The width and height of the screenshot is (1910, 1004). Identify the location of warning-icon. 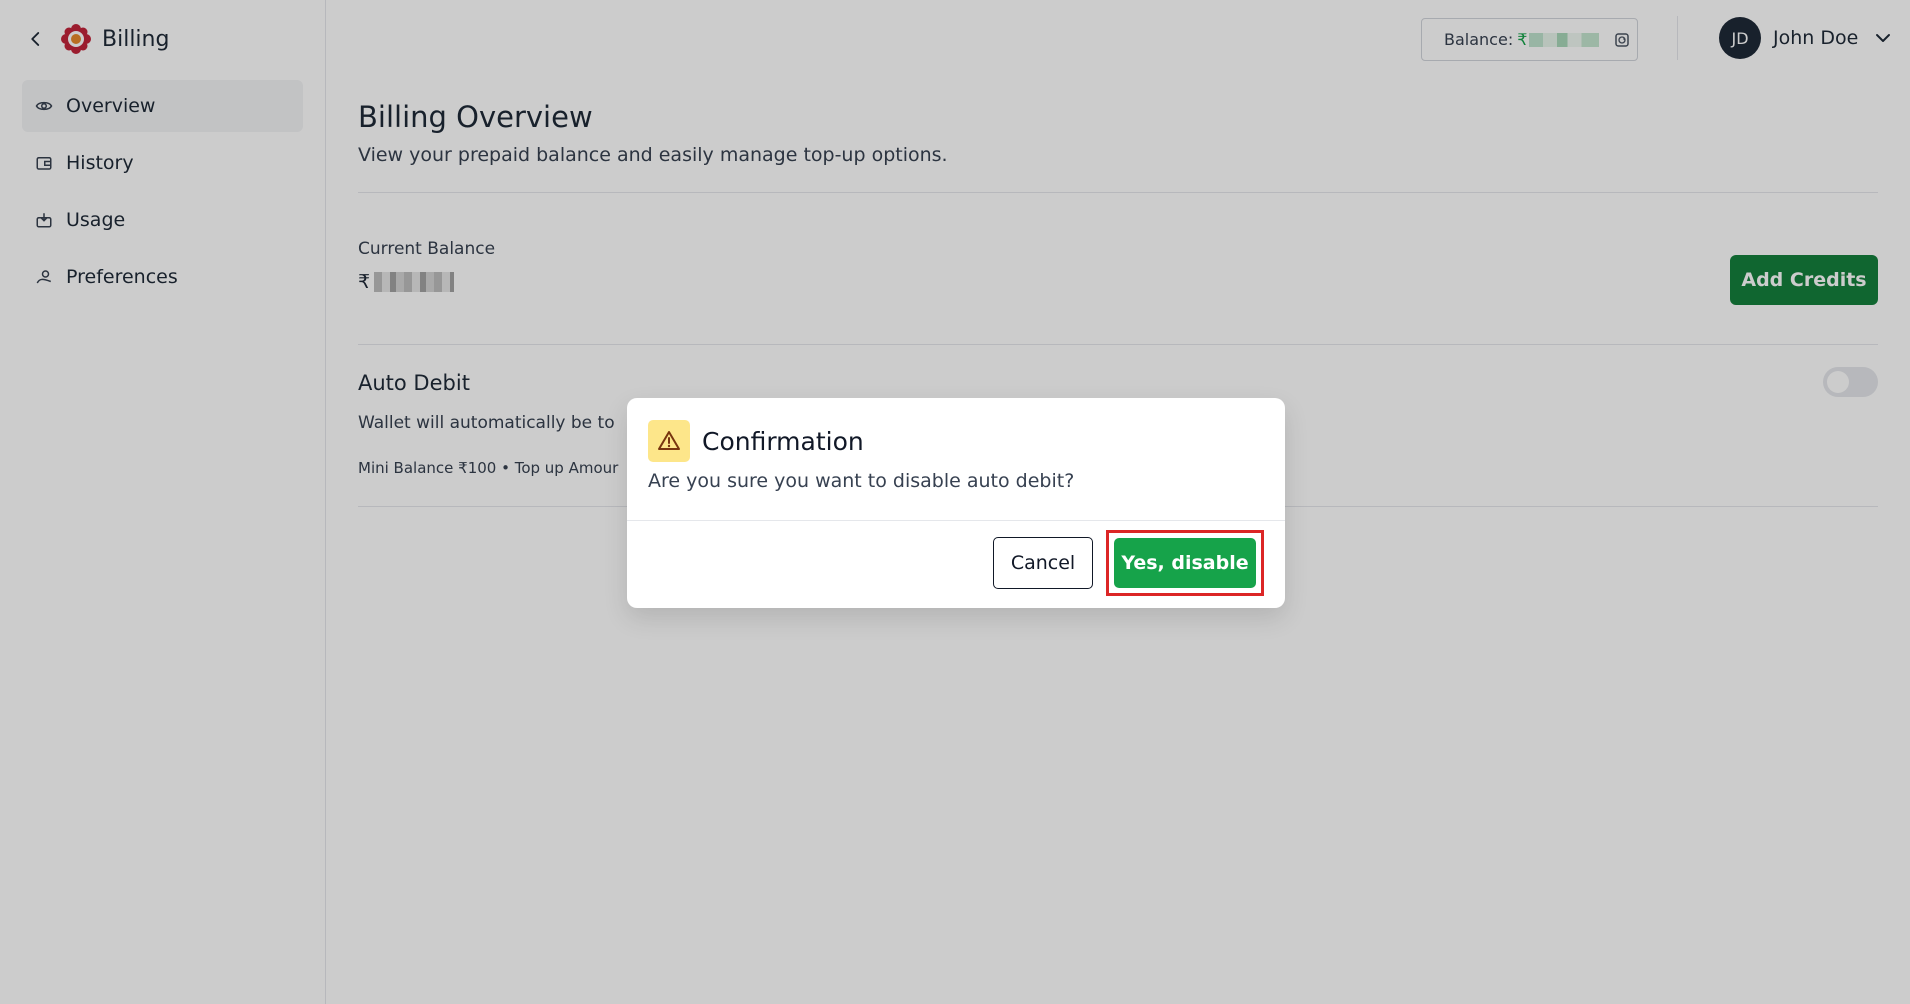
(669, 441).